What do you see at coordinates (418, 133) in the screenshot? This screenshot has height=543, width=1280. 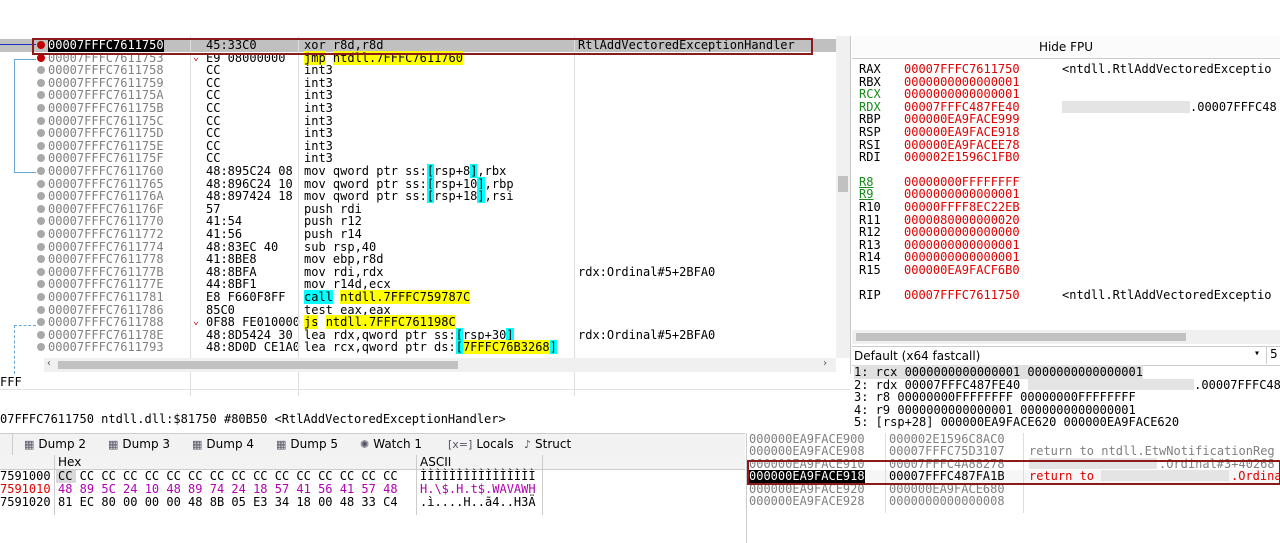 I see `disasm-row: 00007FFFC761175D CC int3` at bounding box center [418, 133].